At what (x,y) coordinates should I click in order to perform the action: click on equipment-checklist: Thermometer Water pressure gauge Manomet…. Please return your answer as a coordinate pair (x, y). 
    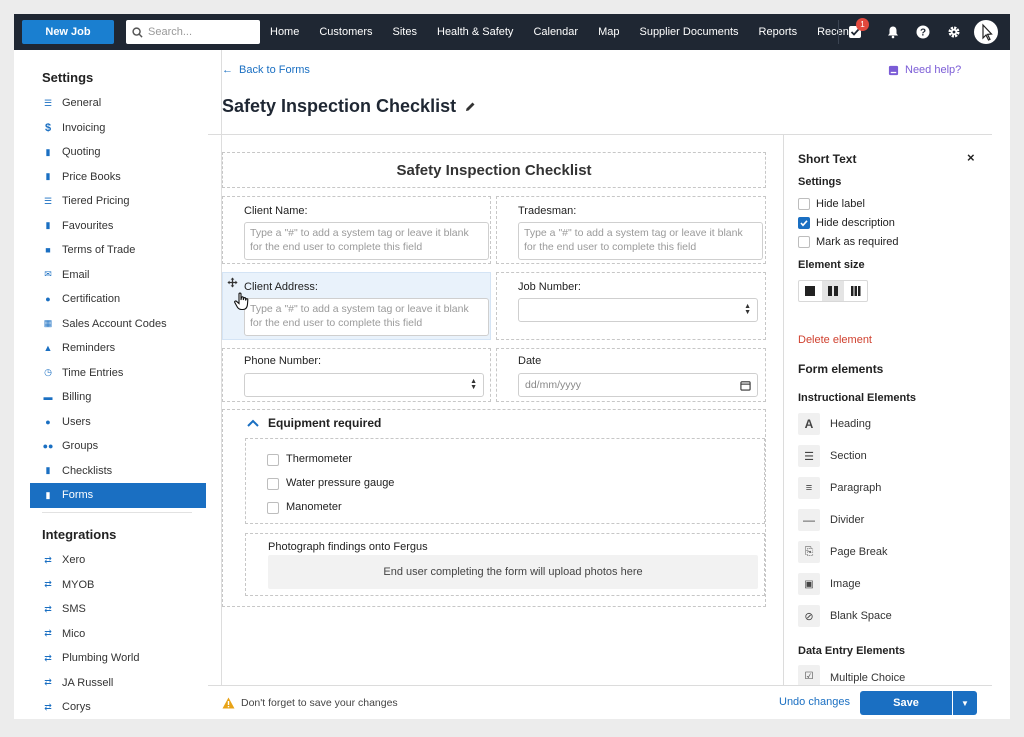
    Looking at the image, I should click on (505, 481).